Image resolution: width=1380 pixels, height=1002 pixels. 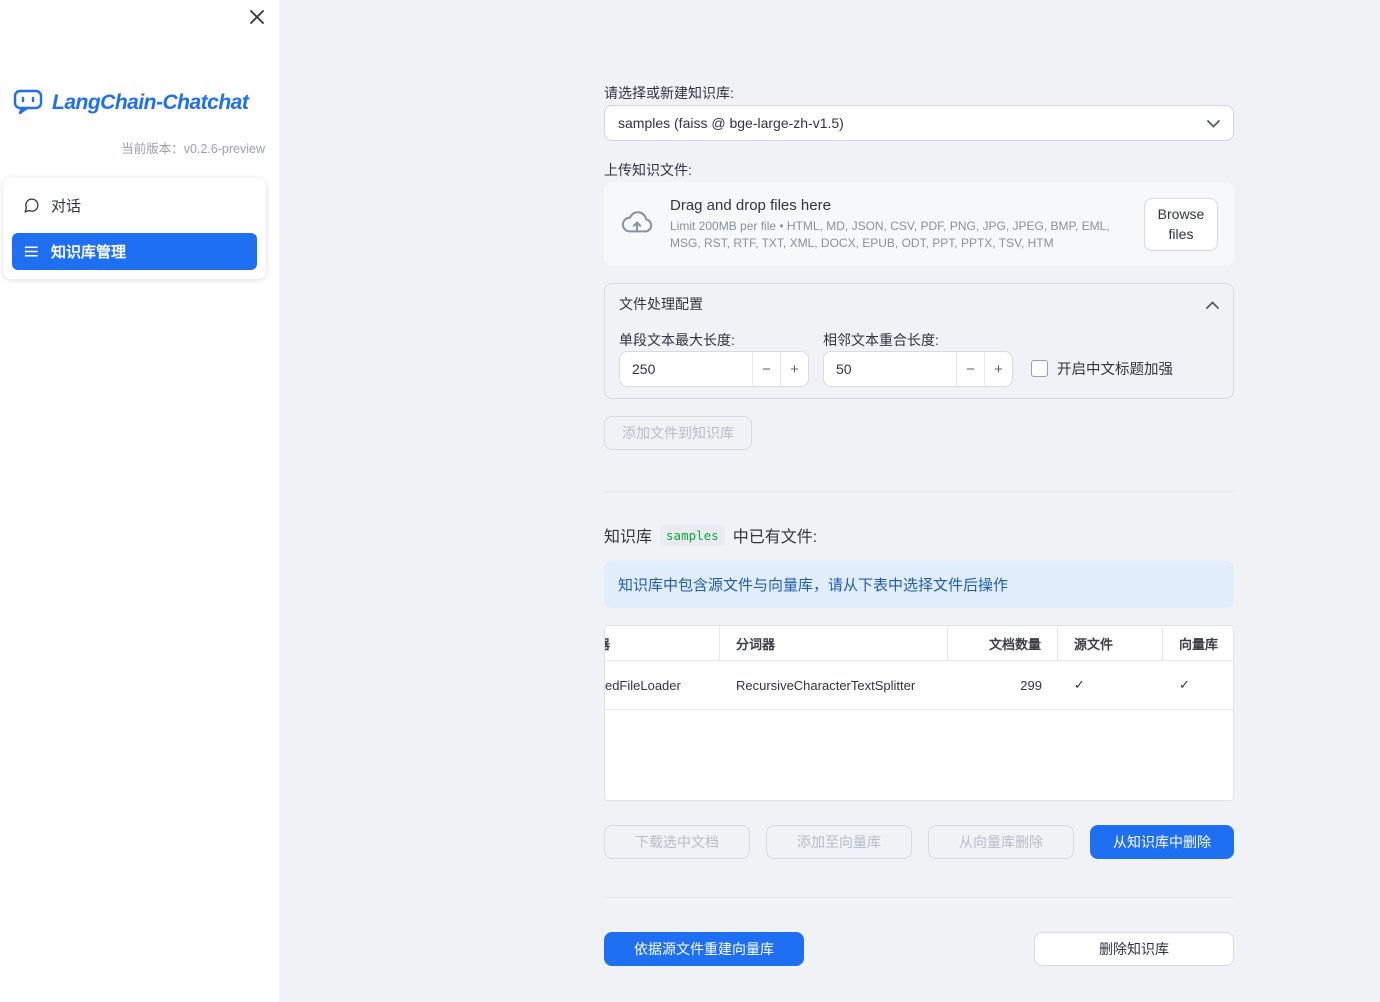 I want to click on chevron-down-icon, so click(x=1213, y=123).